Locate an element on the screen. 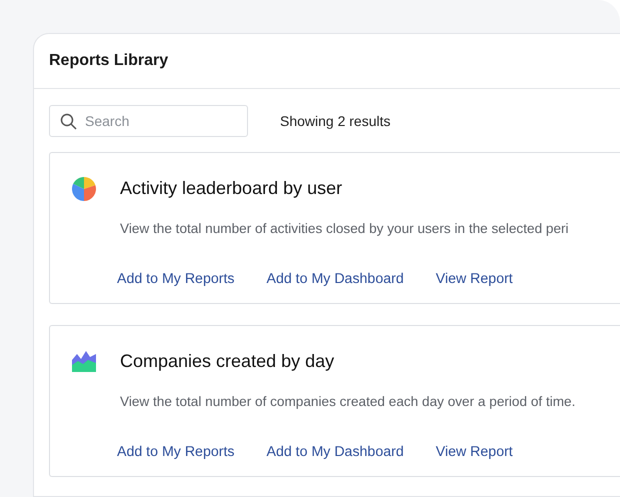 The width and height of the screenshot is (620, 497). area-chart-icon is located at coordinates (84, 361).